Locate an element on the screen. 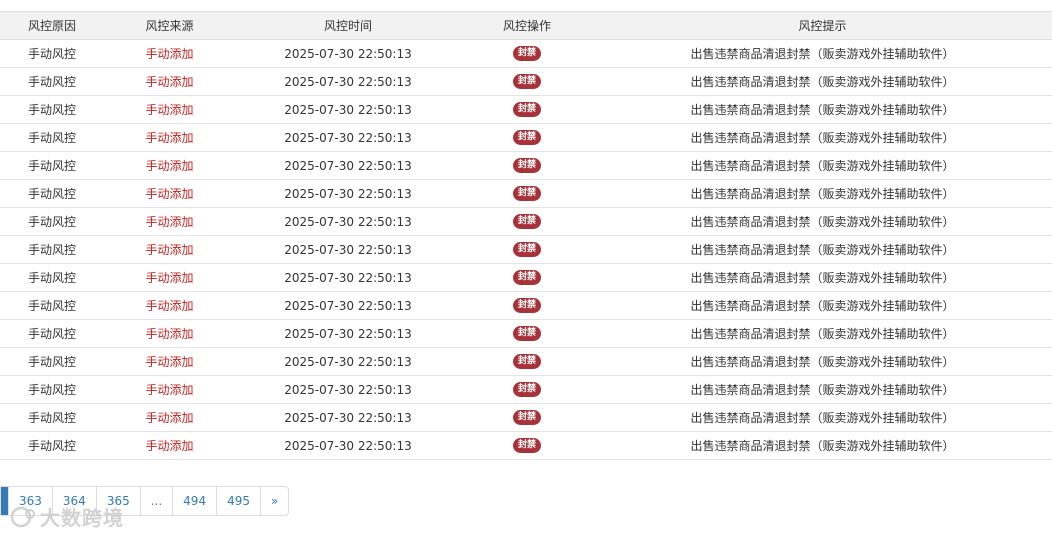 Image resolution: width=1052 pixels, height=533 pixels. column-header-action: 风控操作 is located at coordinates (527, 25).